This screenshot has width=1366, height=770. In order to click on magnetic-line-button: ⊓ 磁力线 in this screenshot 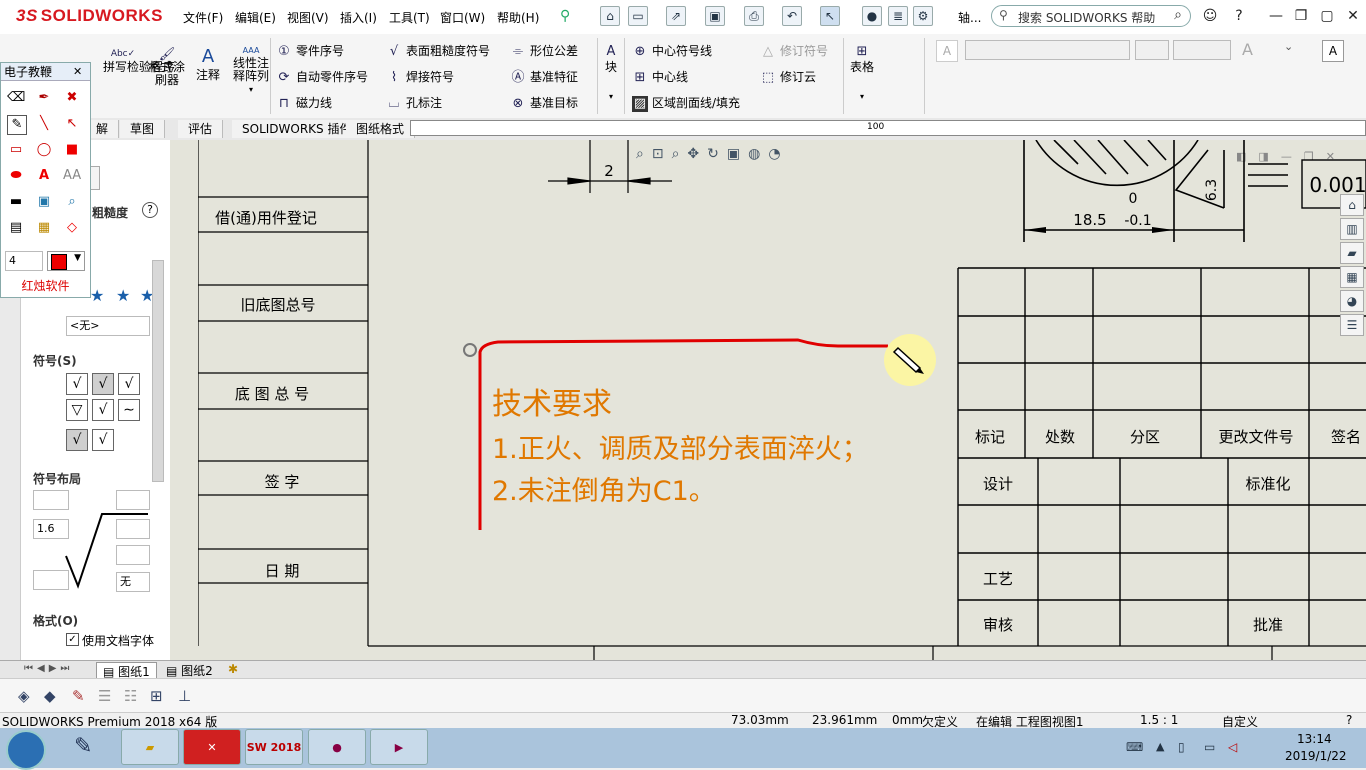, I will do `click(304, 103)`.